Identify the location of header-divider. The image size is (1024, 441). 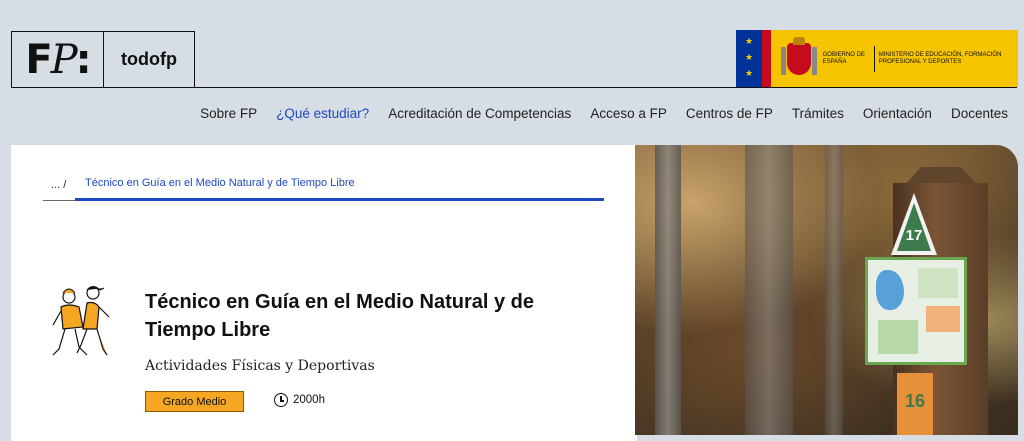
(606, 87).